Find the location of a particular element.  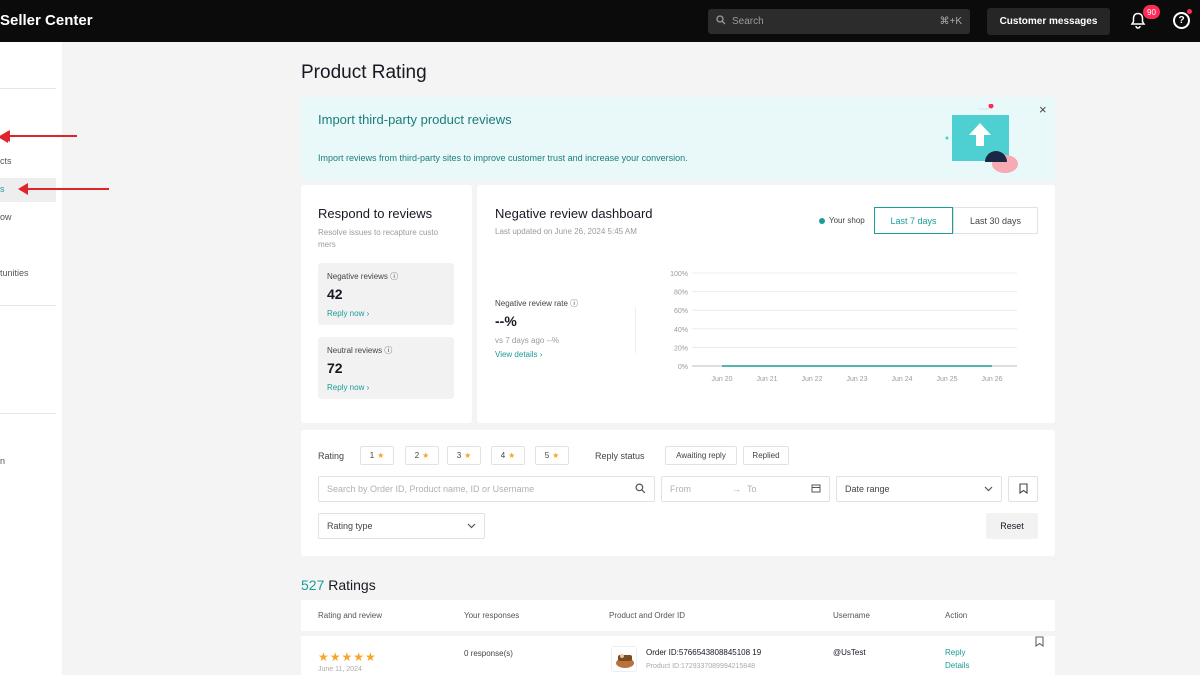

chart-xtick-label: Jun 21 is located at coordinates (766, 379).